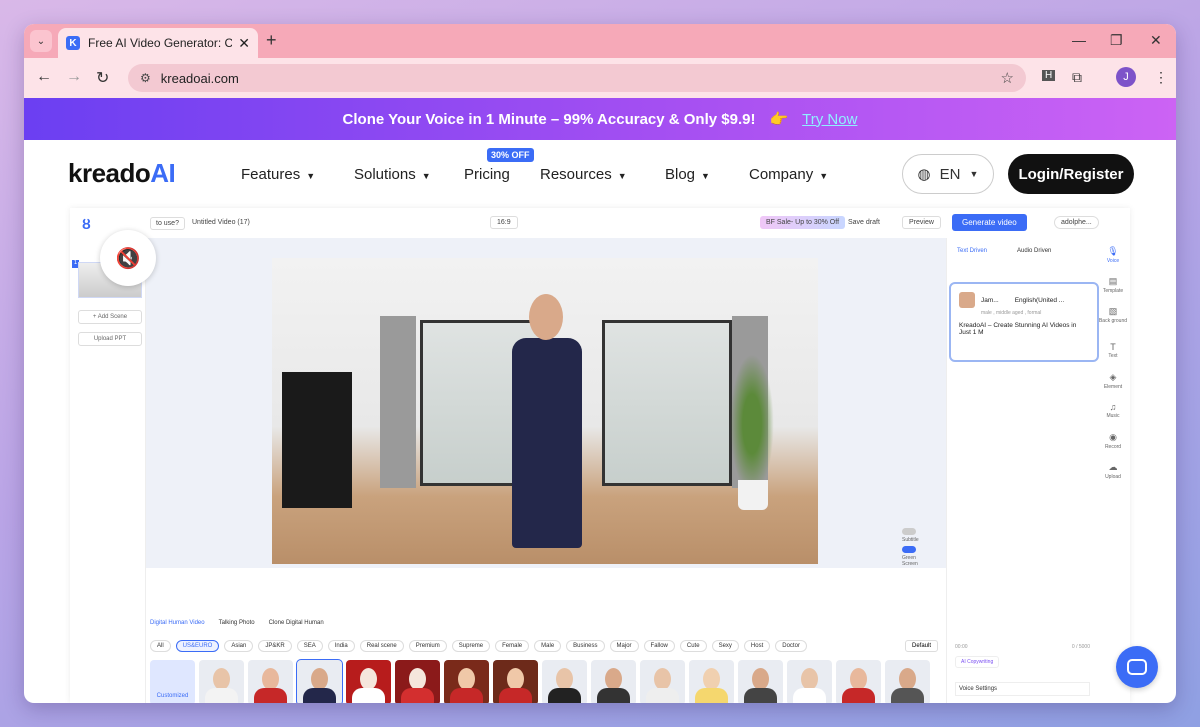 This screenshot has height=727, width=1200. What do you see at coordinates (1113, 410) in the screenshot?
I see `rail-music: ♫ Music` at bounding box center [1113, 410].